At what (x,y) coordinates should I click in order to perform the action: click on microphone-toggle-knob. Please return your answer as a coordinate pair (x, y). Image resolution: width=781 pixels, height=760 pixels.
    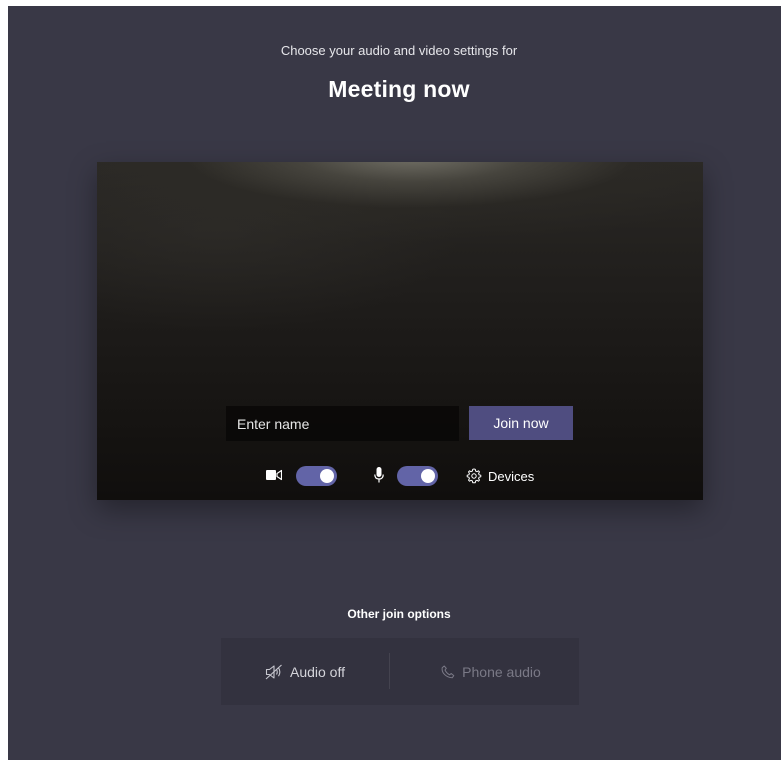
    Looking at the image, I should click on (428, 476).